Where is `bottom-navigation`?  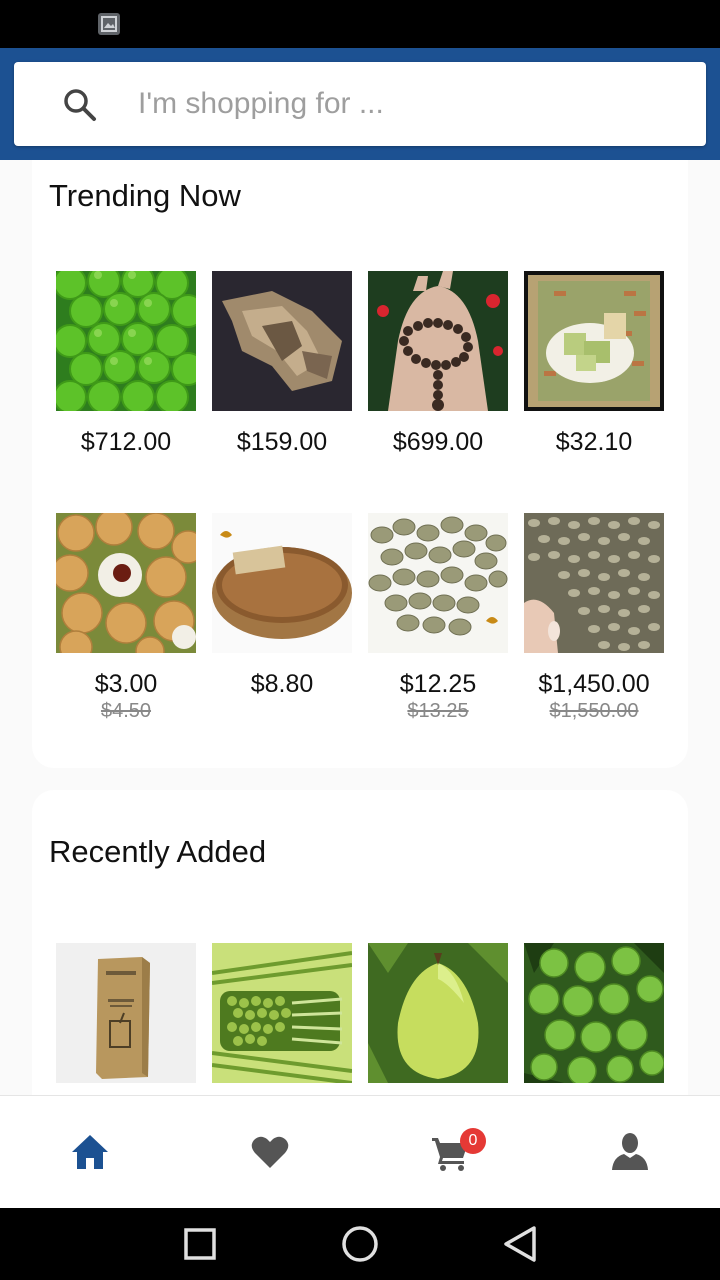 bottom-navigation is located at coordinates (360, 1152).